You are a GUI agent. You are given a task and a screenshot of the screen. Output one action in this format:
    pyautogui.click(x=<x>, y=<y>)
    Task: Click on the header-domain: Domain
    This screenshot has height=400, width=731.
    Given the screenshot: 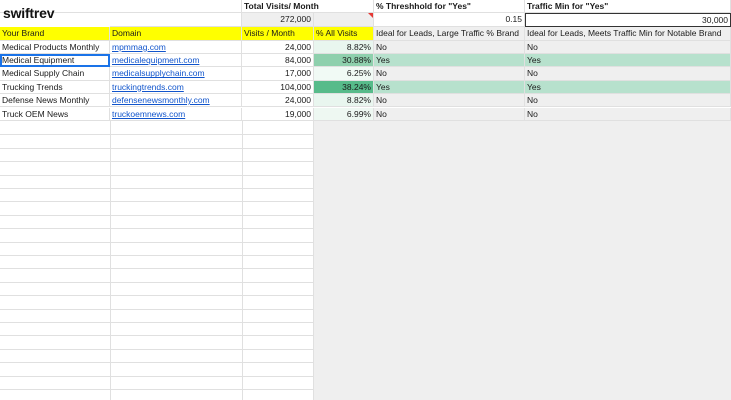 What is the action you would take?
    pyautogui.click(x=176, y=34)
    